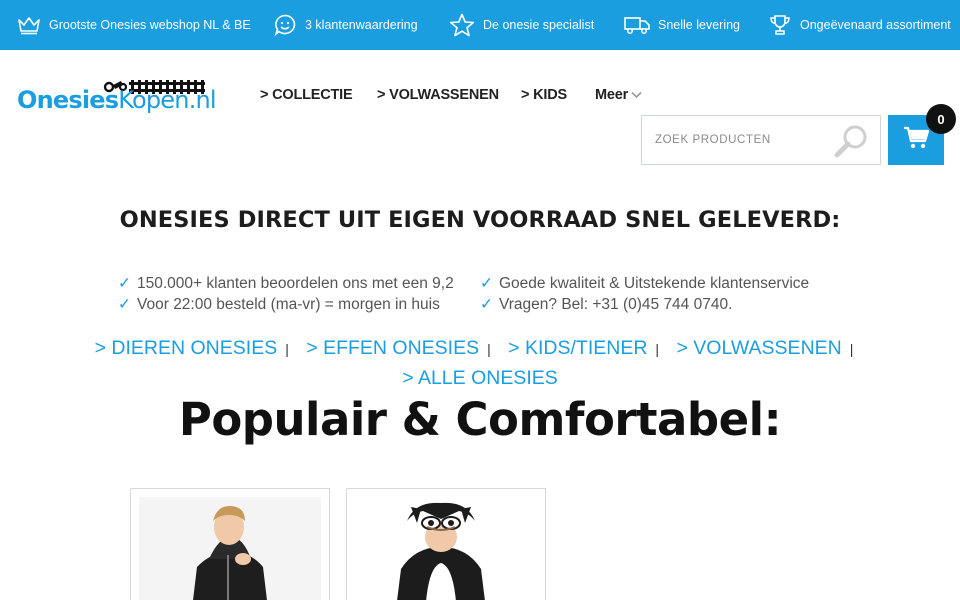 This screenshot has width=960, height=600. Describe the element at coordinates (612, 95) in the screenshot. I see `nav-label: Meer` at that location.